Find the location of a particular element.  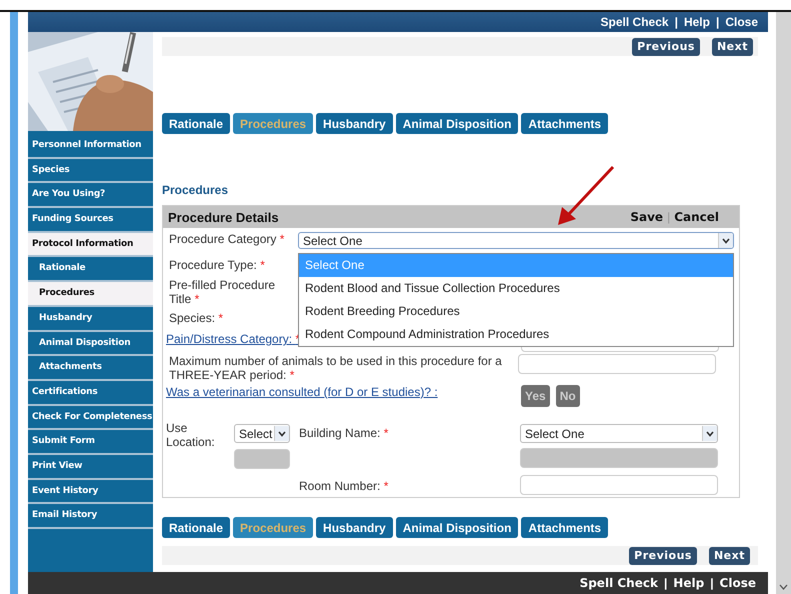

field-label: Maximum number of animals to be used in this procedure for a THREE-YEAR period: * is located at coordinates (336, 368).